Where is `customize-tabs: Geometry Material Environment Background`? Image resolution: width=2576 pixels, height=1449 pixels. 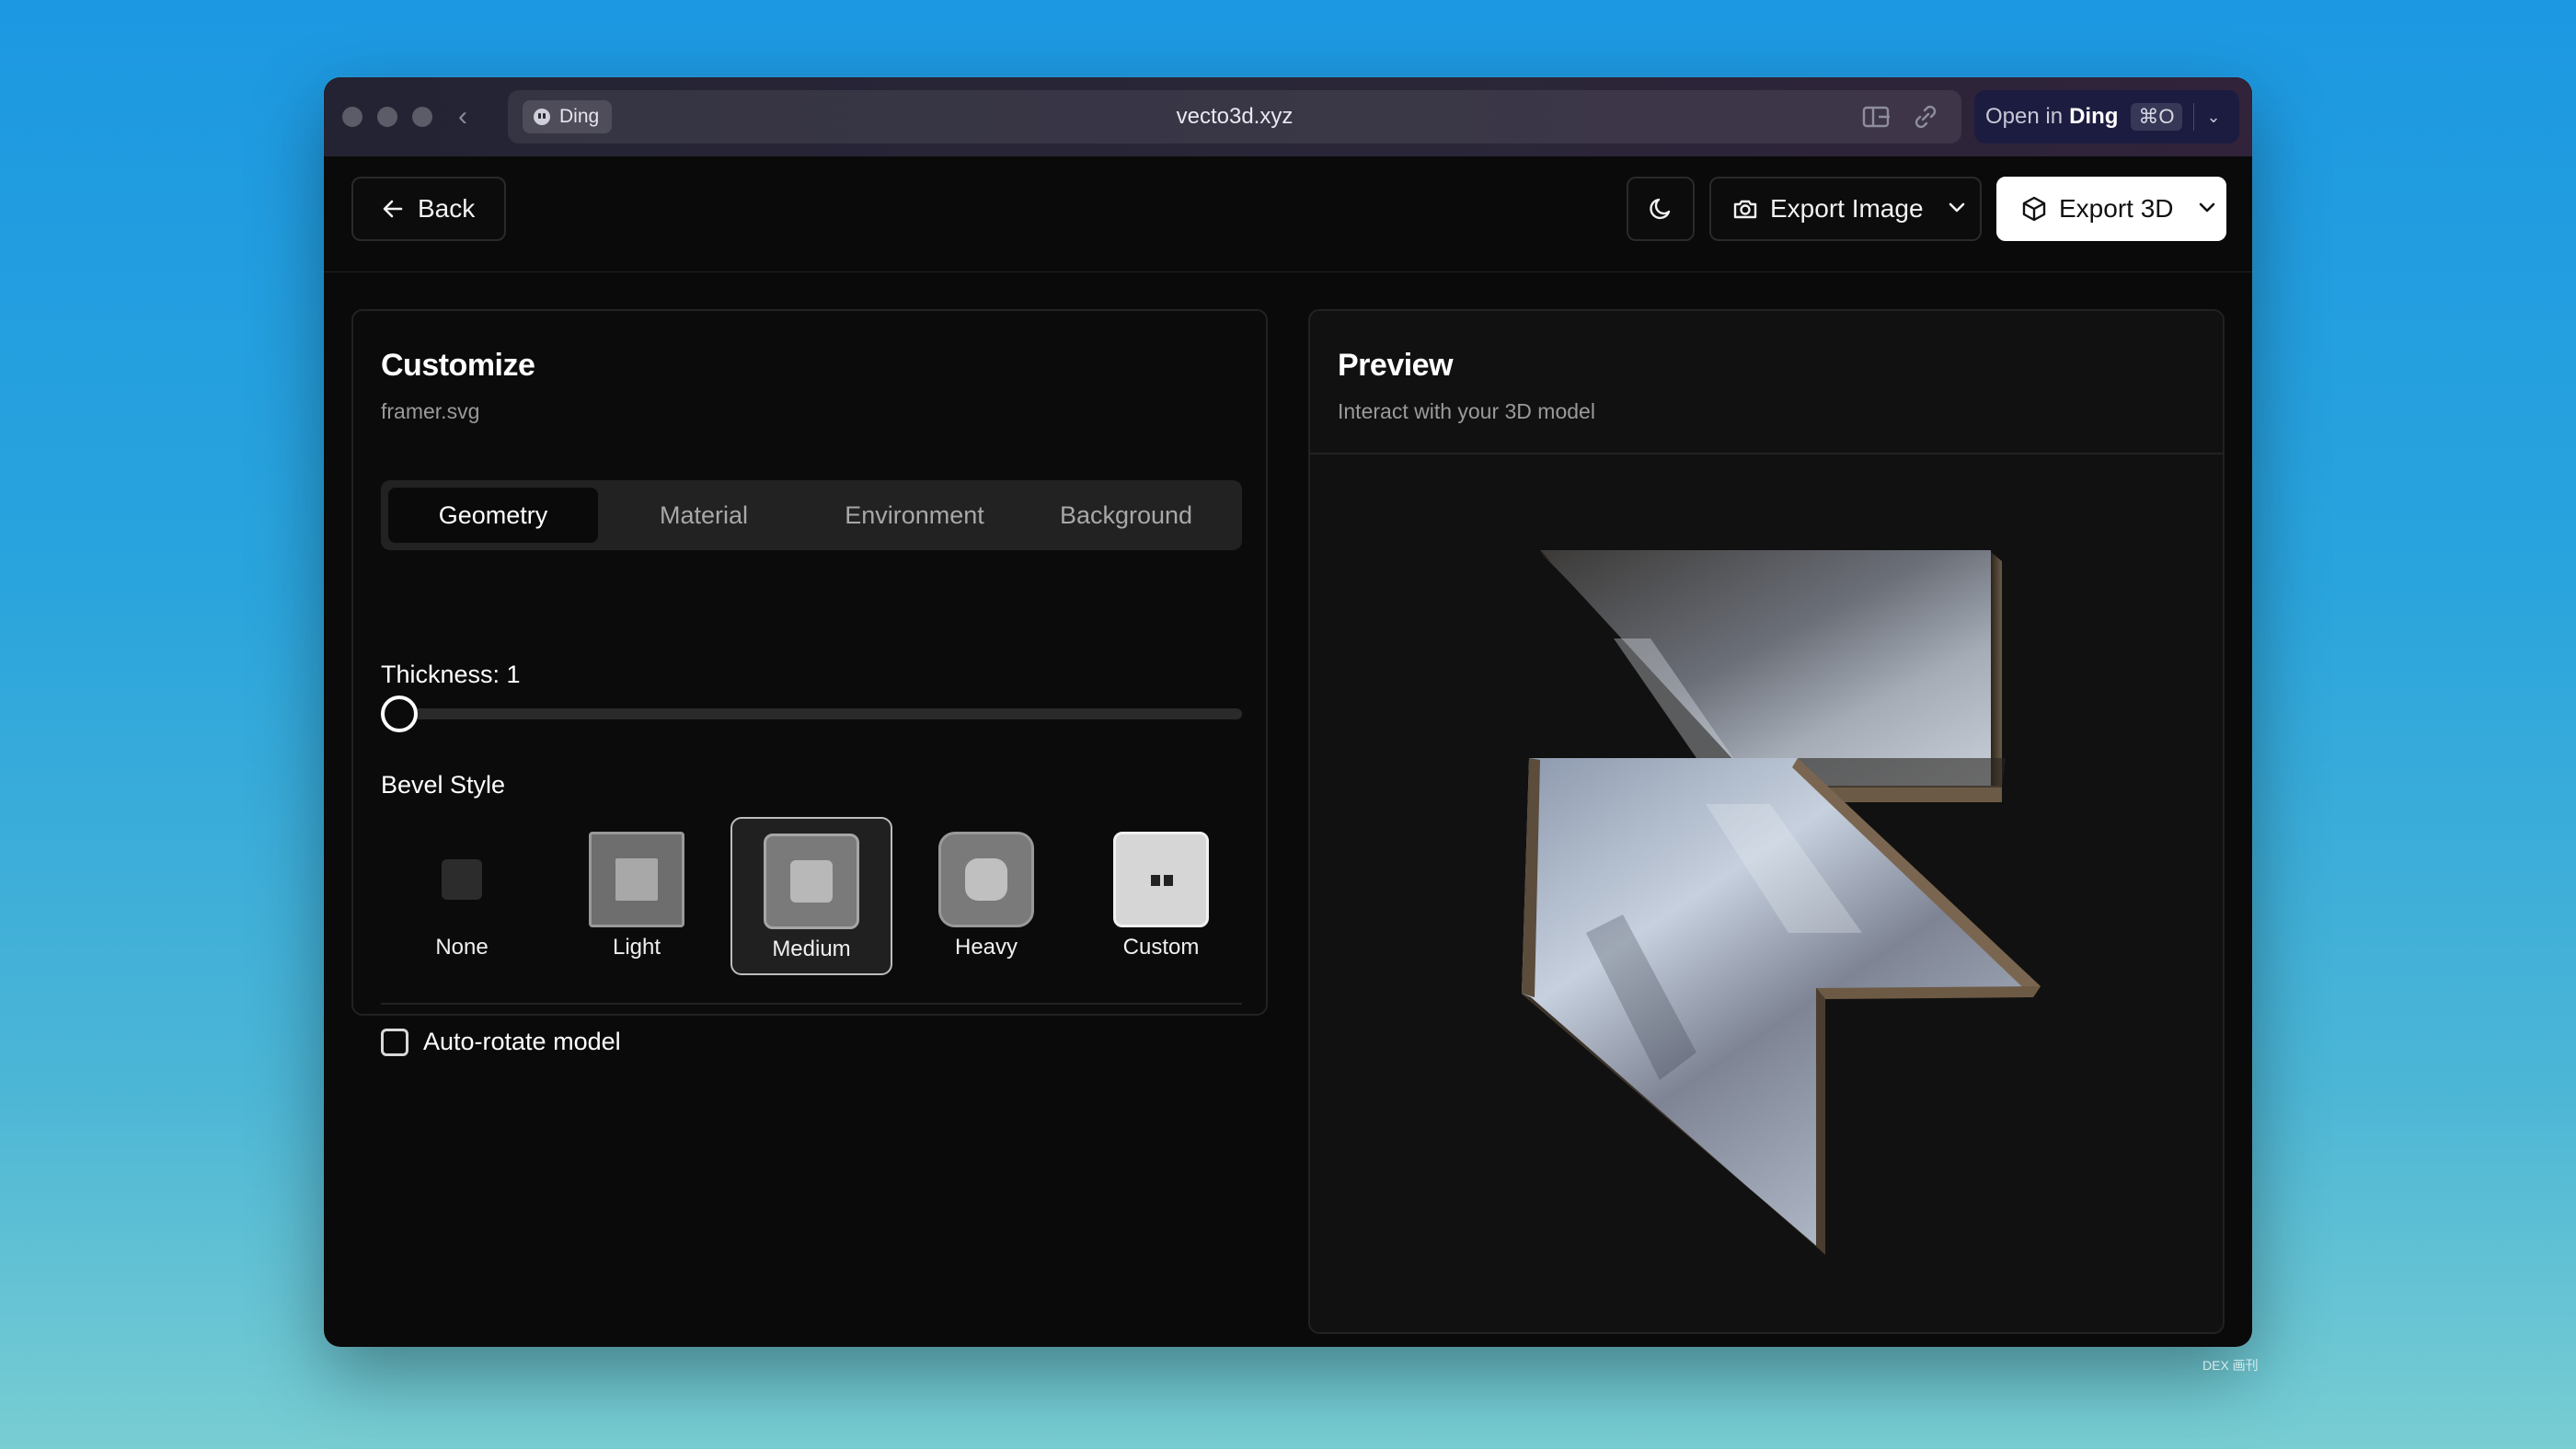
customize-tabs: Geometry Material Environment Background is located at coordinates (811, 515).